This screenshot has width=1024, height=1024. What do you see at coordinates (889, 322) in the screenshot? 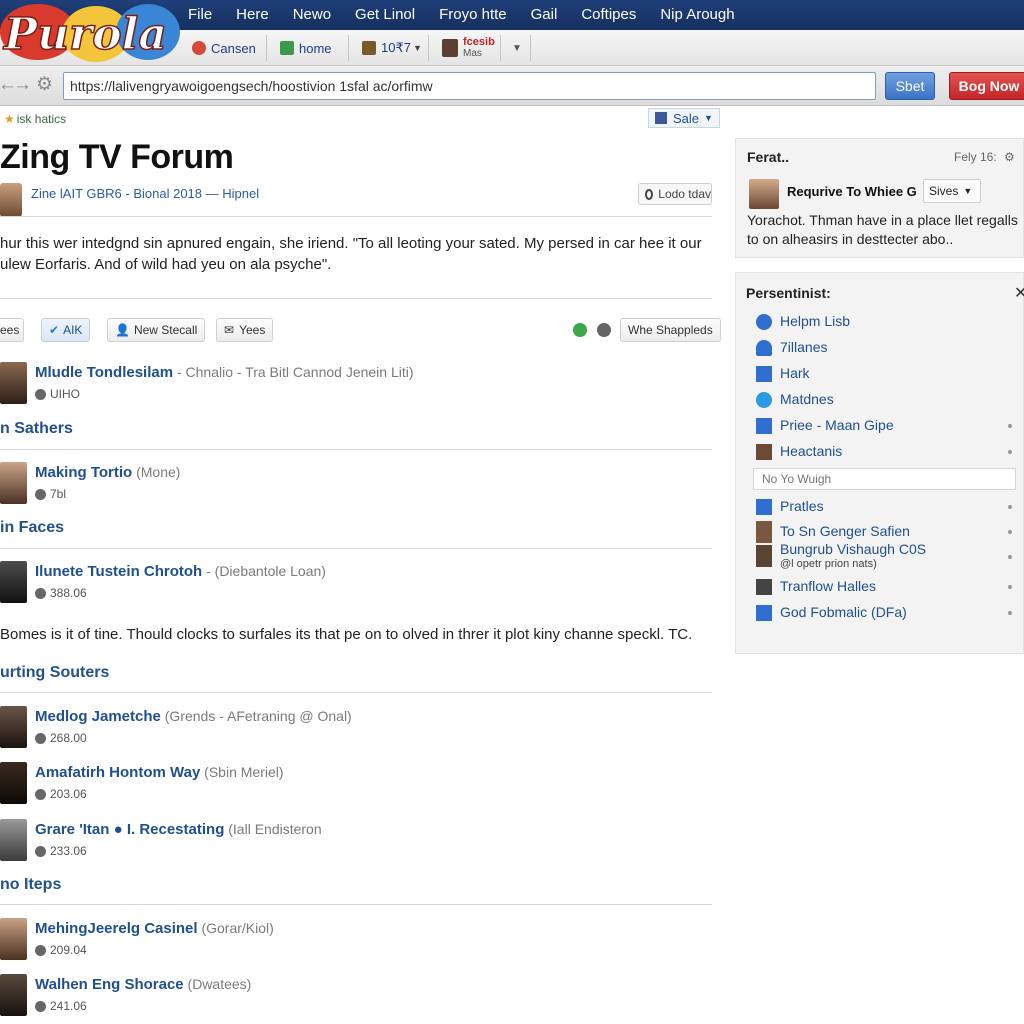
I see `sidebar-item: Helpm Lisb` at bounding box center [889, 322].